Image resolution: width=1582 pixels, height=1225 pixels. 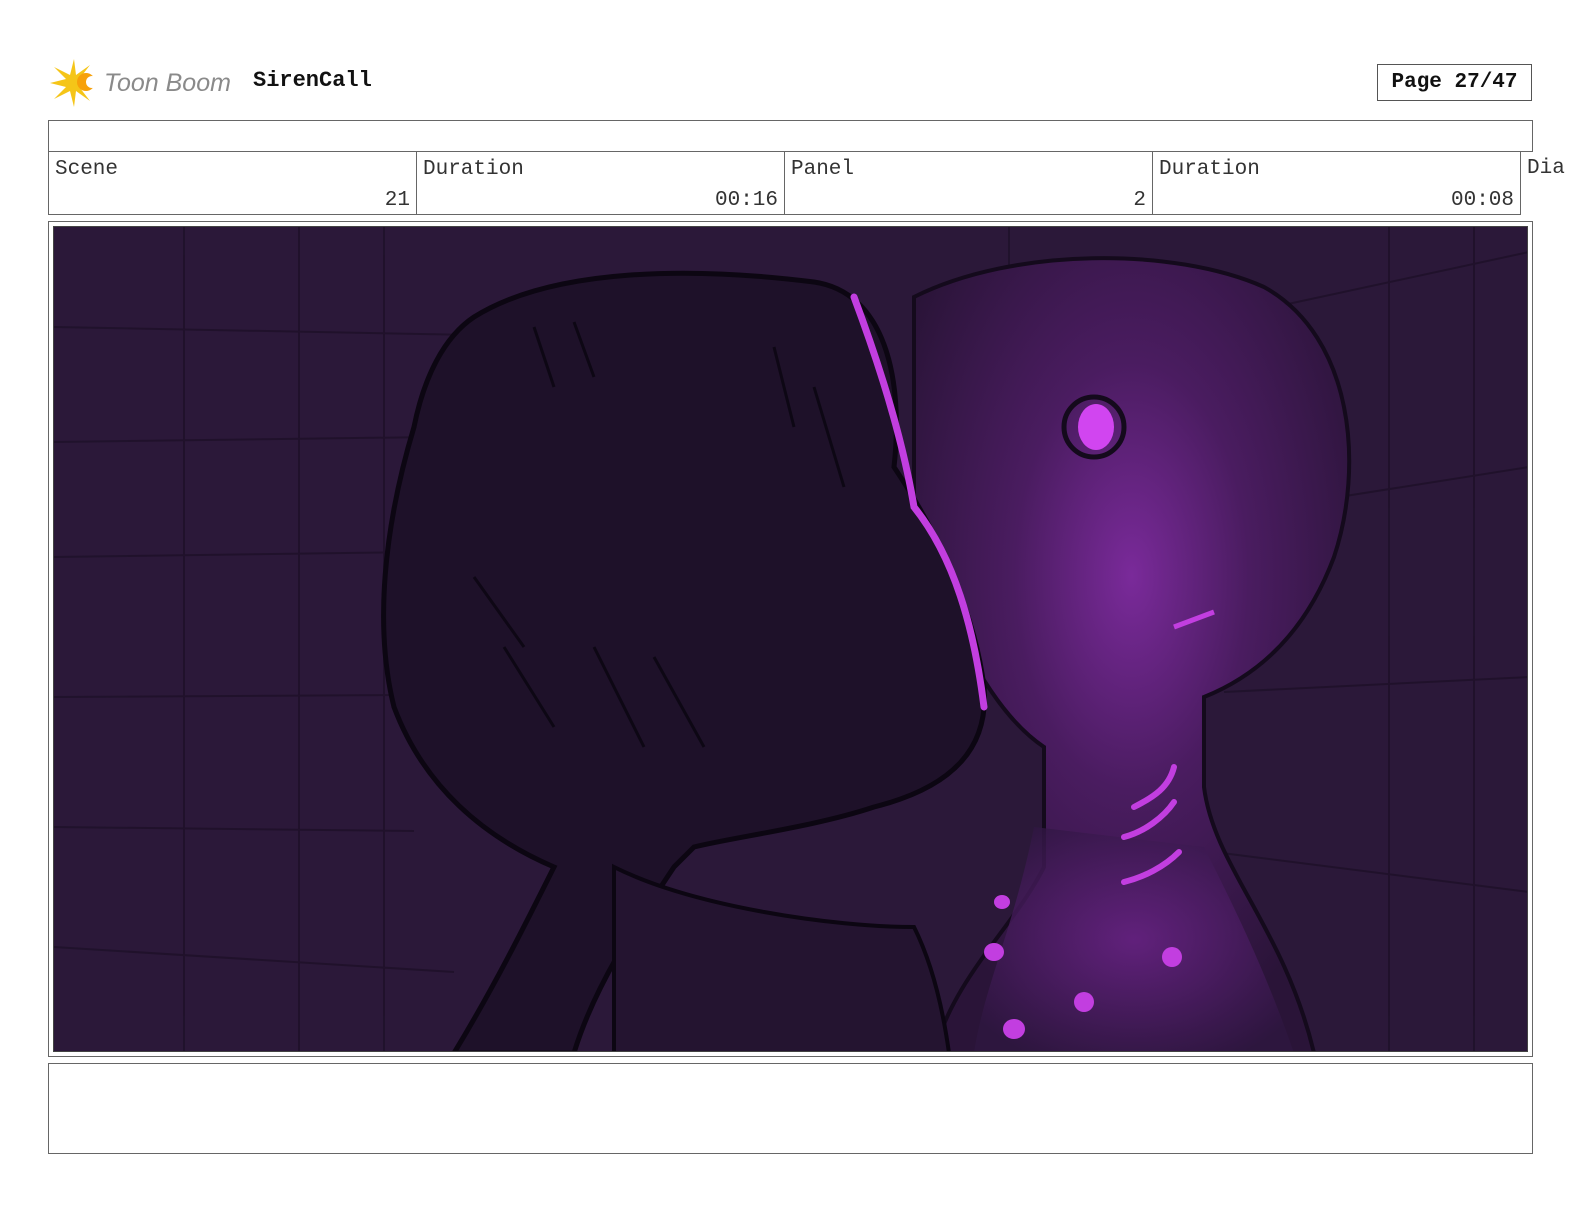 What do you see at coordinates (1209, 169) in the screenshot?
I see `panel-duration-label: Duration` at bounding box center [1209, 169].